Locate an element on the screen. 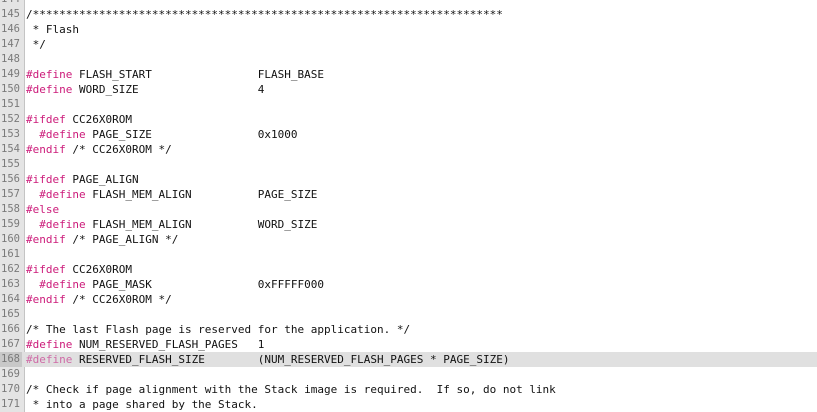 Image resolution: width=817 pixels, height=412 pixels. code-line: 147 */ is located at coordinates (408, 44).